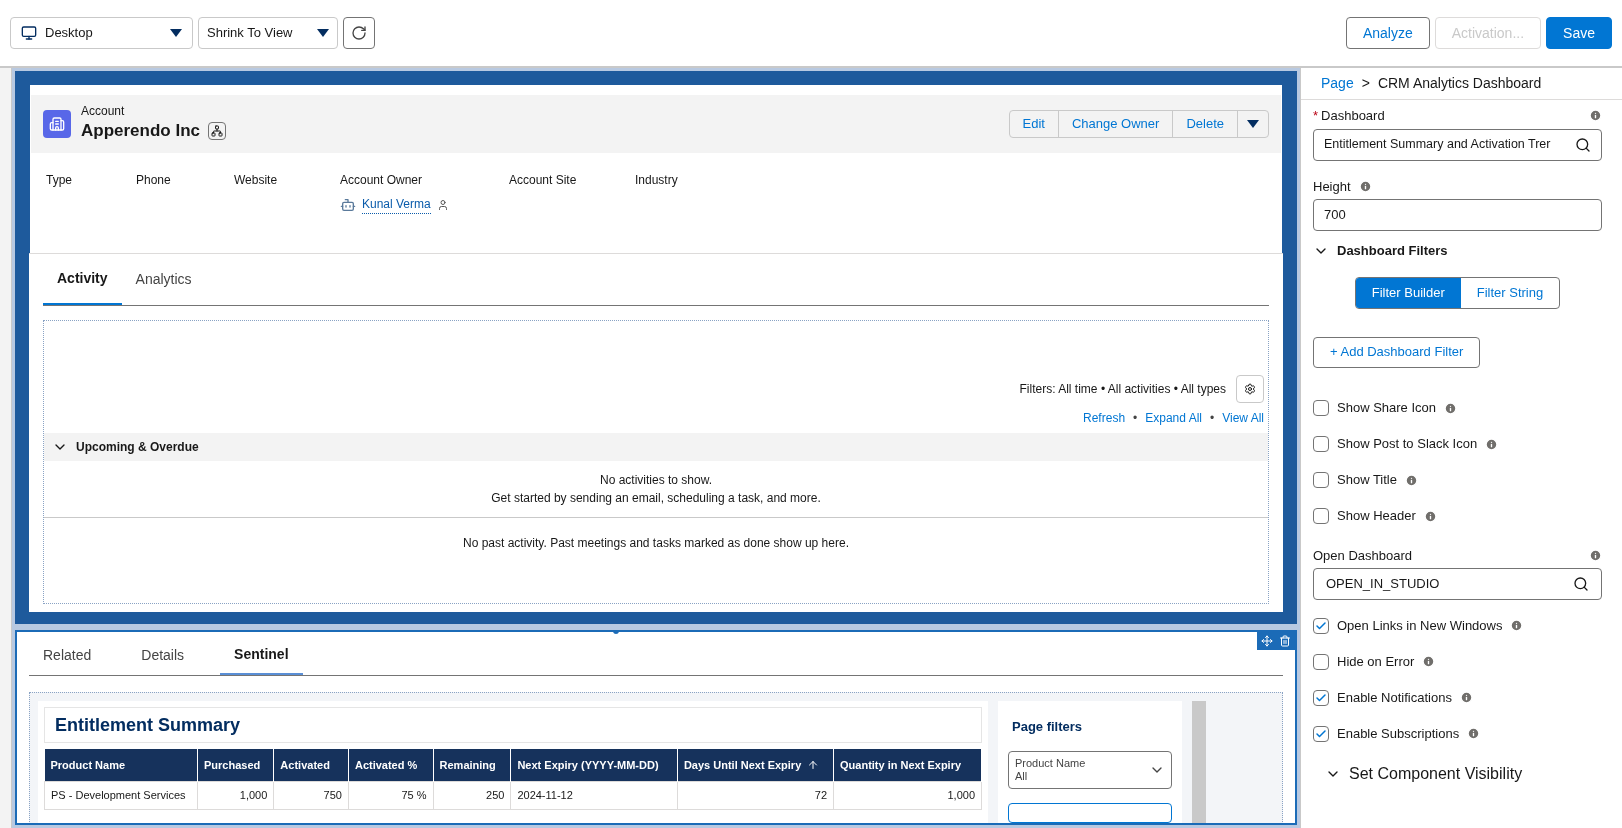 This screenshot has width=1622, height=828. Describe the element at coordinates (256, 180) in the screenshot. I see `field-label: Website` at that location.